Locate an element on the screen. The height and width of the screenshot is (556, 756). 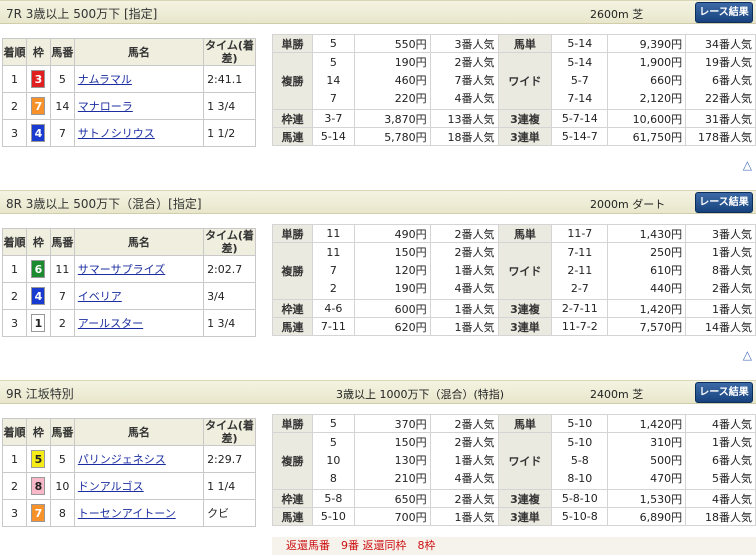
fukusho-kumi: 5 14 7 is located at coordinates (333, 81).